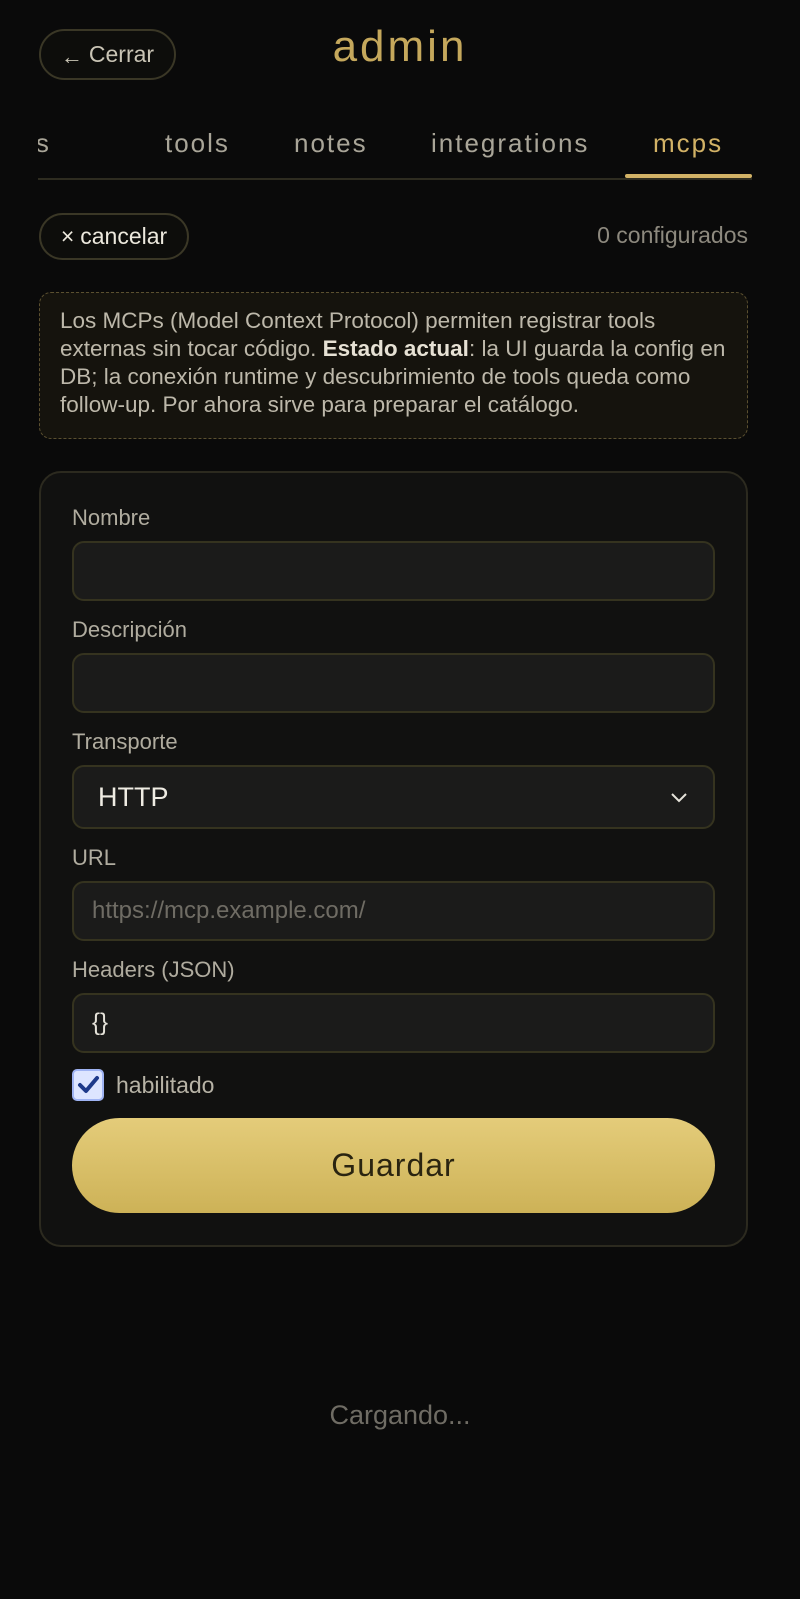 Image resolution: width=800 pixels, height=1599 pixels. I want to click on info-text-bold: Estado actual, so click(395, 348).